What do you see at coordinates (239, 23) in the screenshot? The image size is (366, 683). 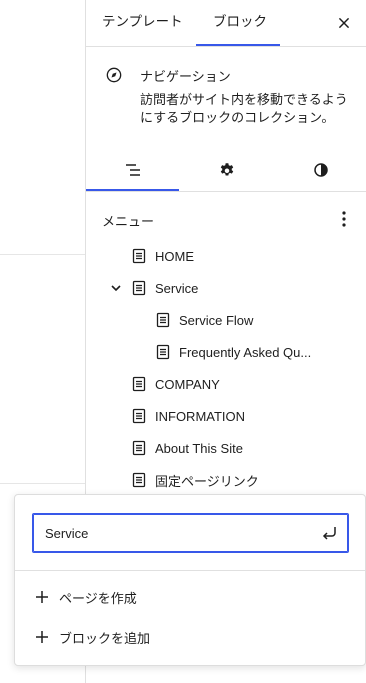 I see `tab-block: ブロック` at bounding box center [239, 23].